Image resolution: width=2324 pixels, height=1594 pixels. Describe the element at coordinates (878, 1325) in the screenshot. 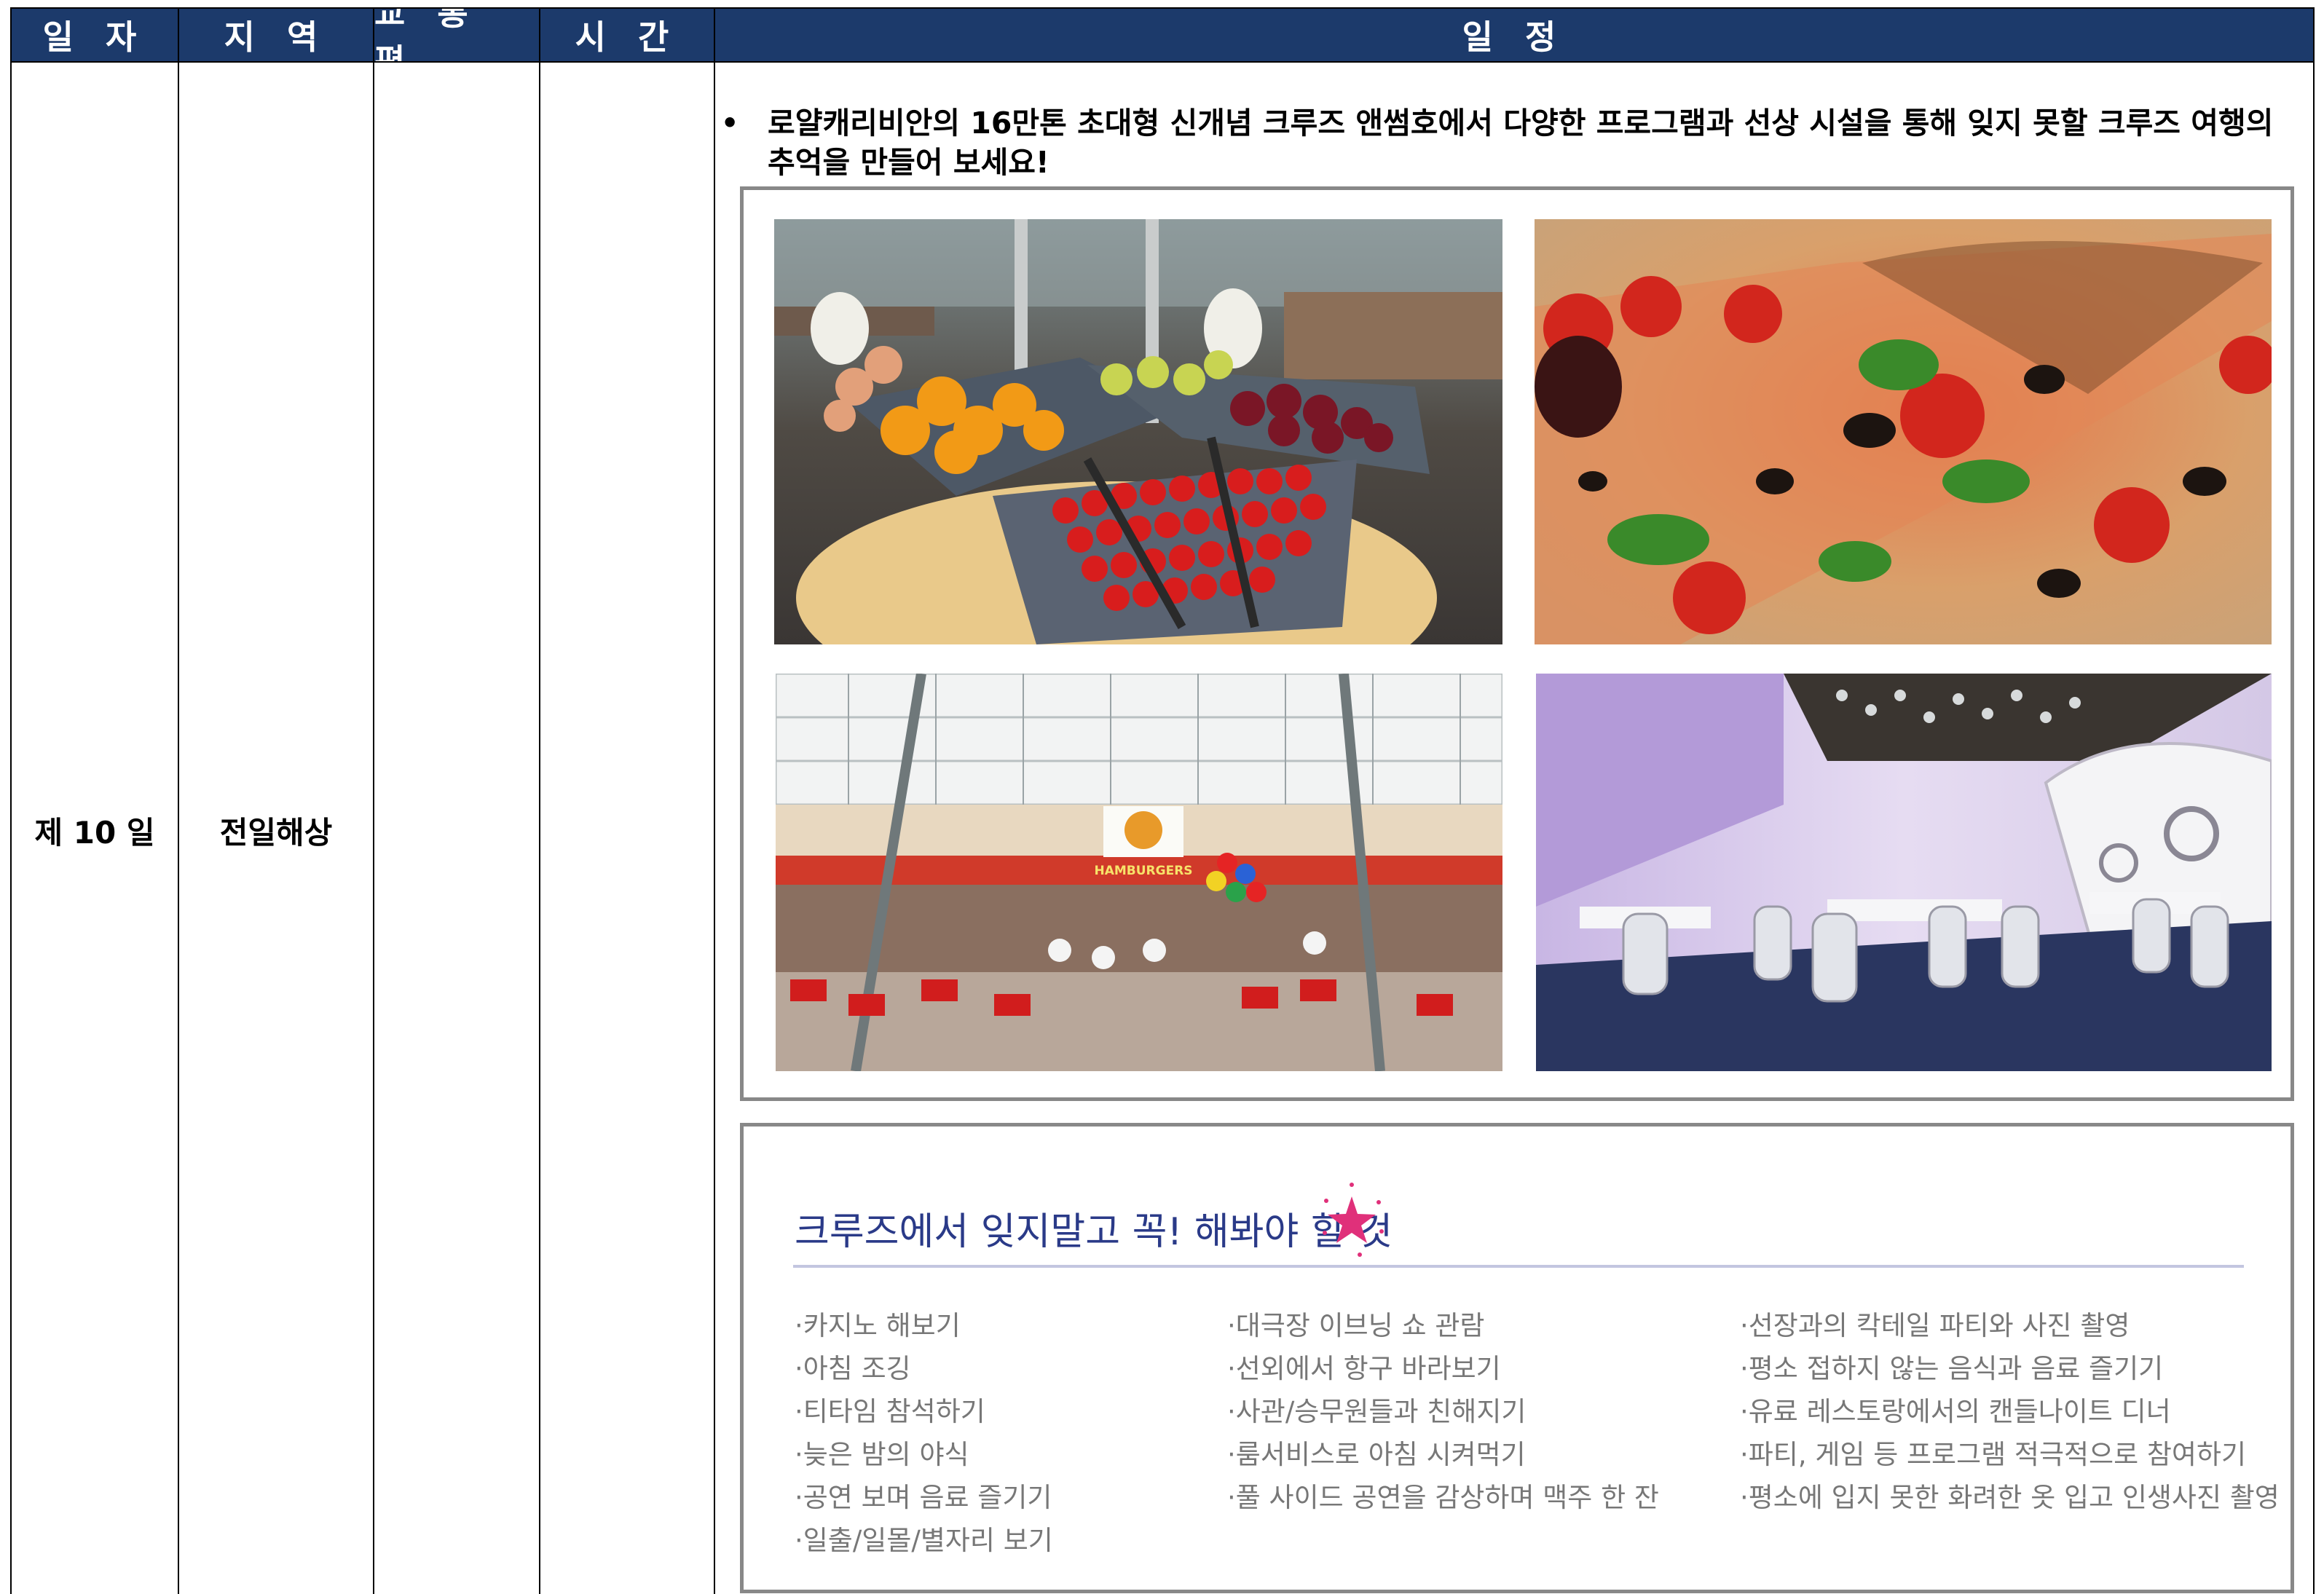

I see `list-item: ·카지노 해보기` at that location.